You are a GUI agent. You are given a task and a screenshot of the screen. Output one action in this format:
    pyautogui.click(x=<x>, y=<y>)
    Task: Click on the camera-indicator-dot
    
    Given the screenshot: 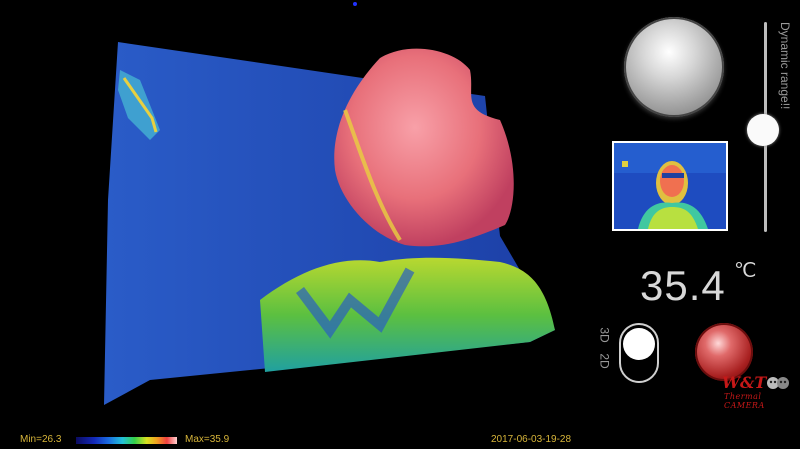 What is the action you would take?
    pyautogui.click(x=355, y=4)
    